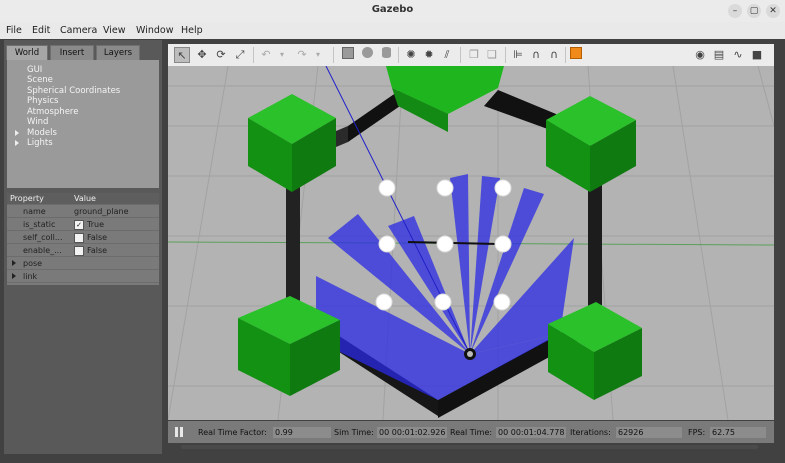  Describe the element at coordinates (697, 432) in the screenshot. I see `fps-label: FPS:` at that location.